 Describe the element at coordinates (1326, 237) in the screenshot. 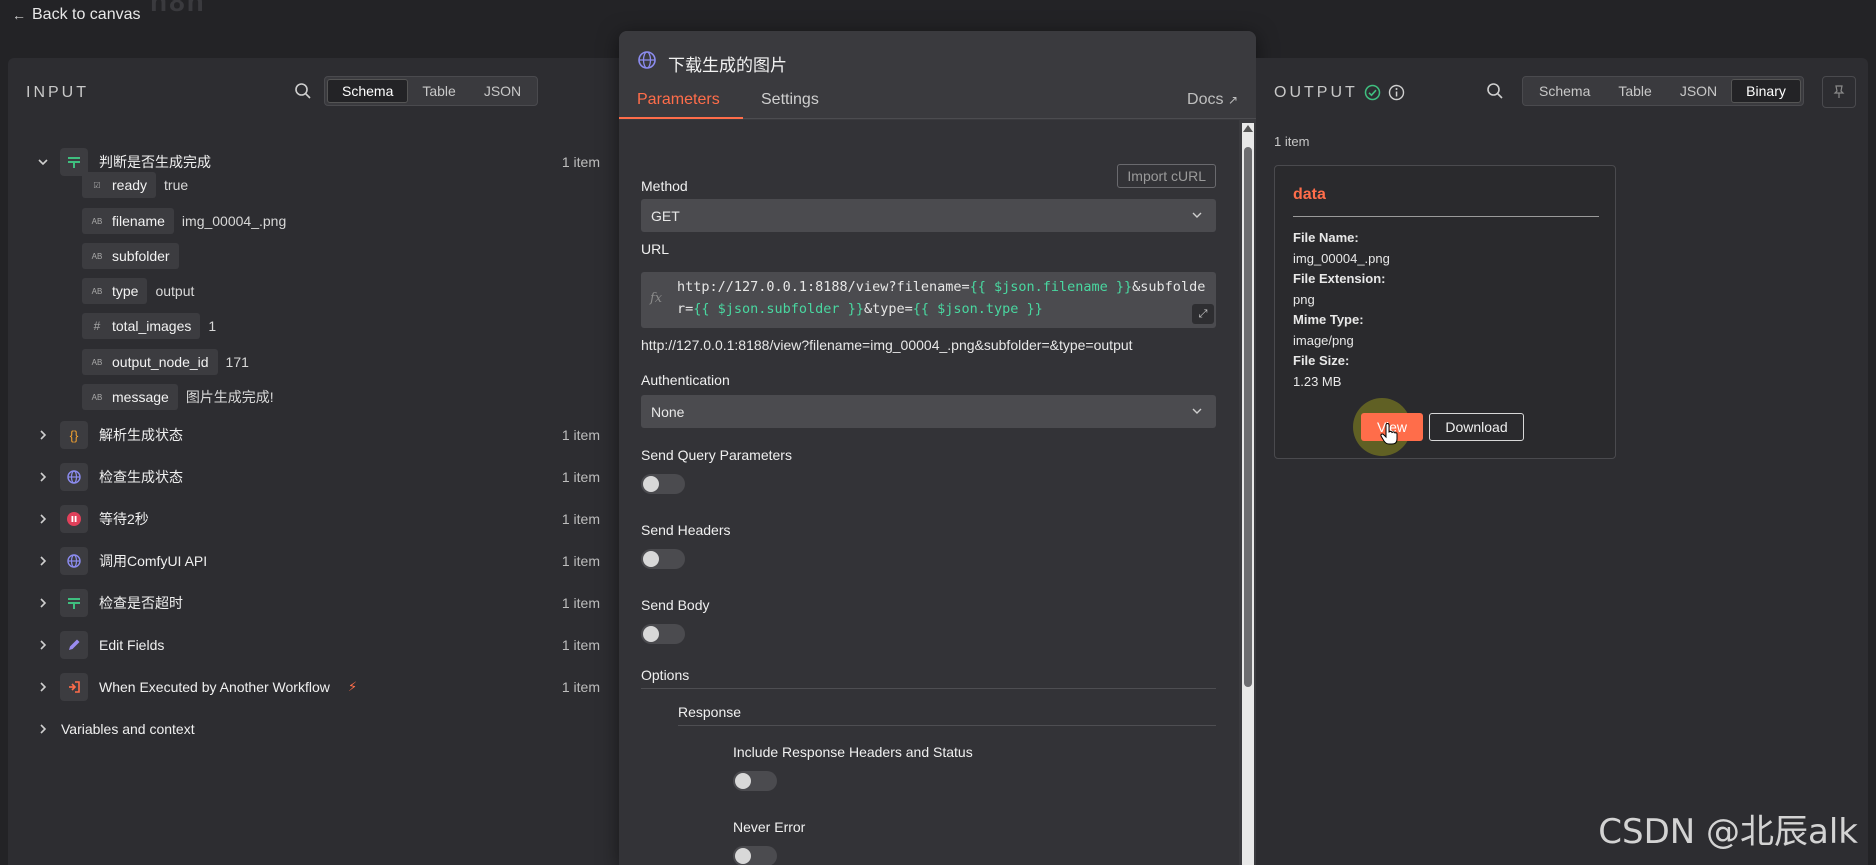

I see `file-name-key: File Name:` at that location.